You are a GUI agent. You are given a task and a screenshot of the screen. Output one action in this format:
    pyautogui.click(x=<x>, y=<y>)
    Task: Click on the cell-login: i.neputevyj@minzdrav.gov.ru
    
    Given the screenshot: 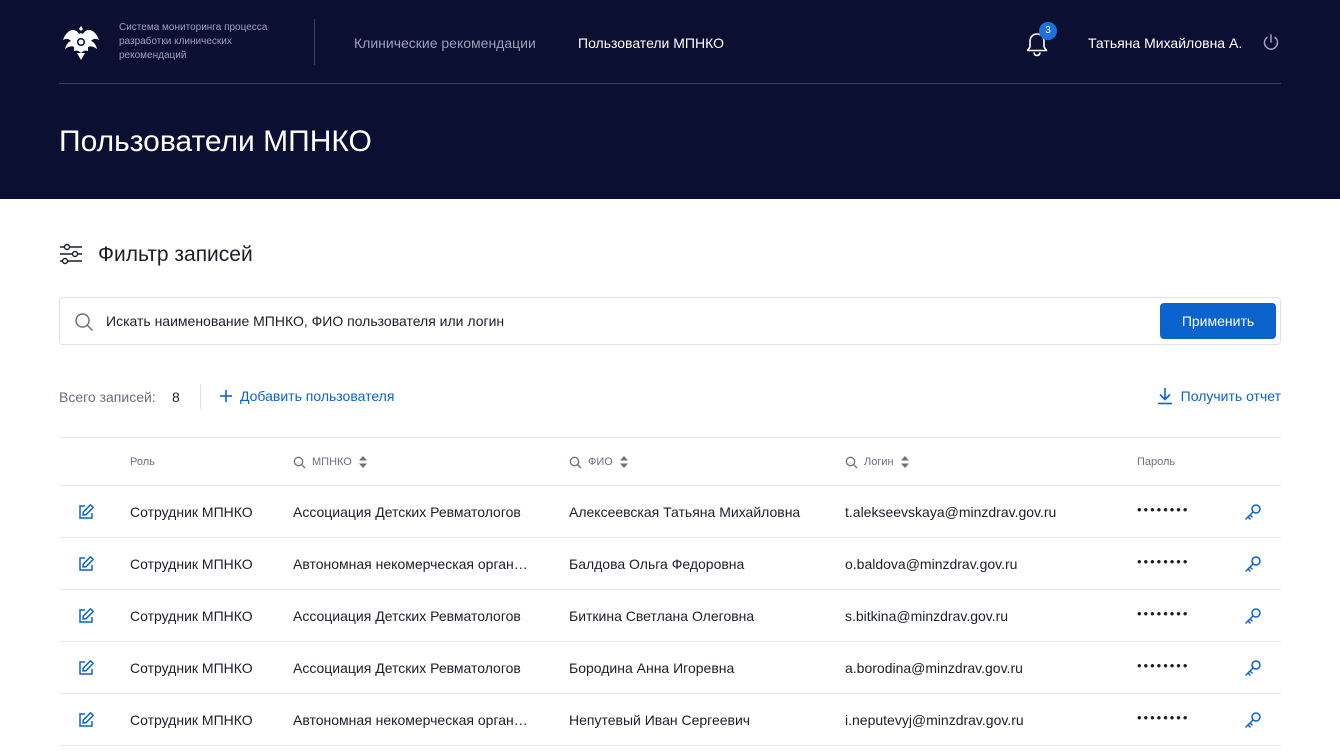 What is the action you would take?
    pyautogui.click(x=934, y=720)
    